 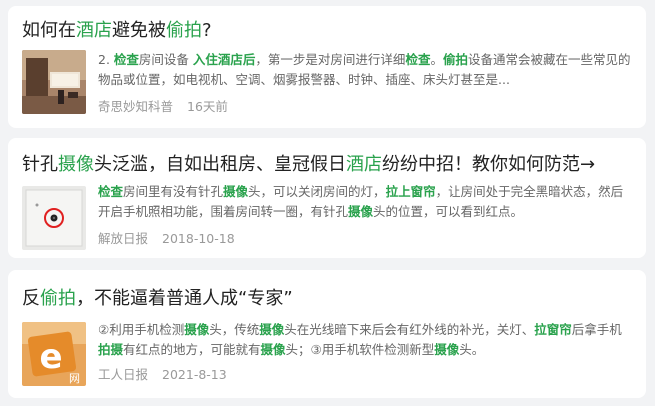 What do you see at coordinates (207, 30) in the screenshot?
I see `text-segment: ?` at bounding box center [207, 30].